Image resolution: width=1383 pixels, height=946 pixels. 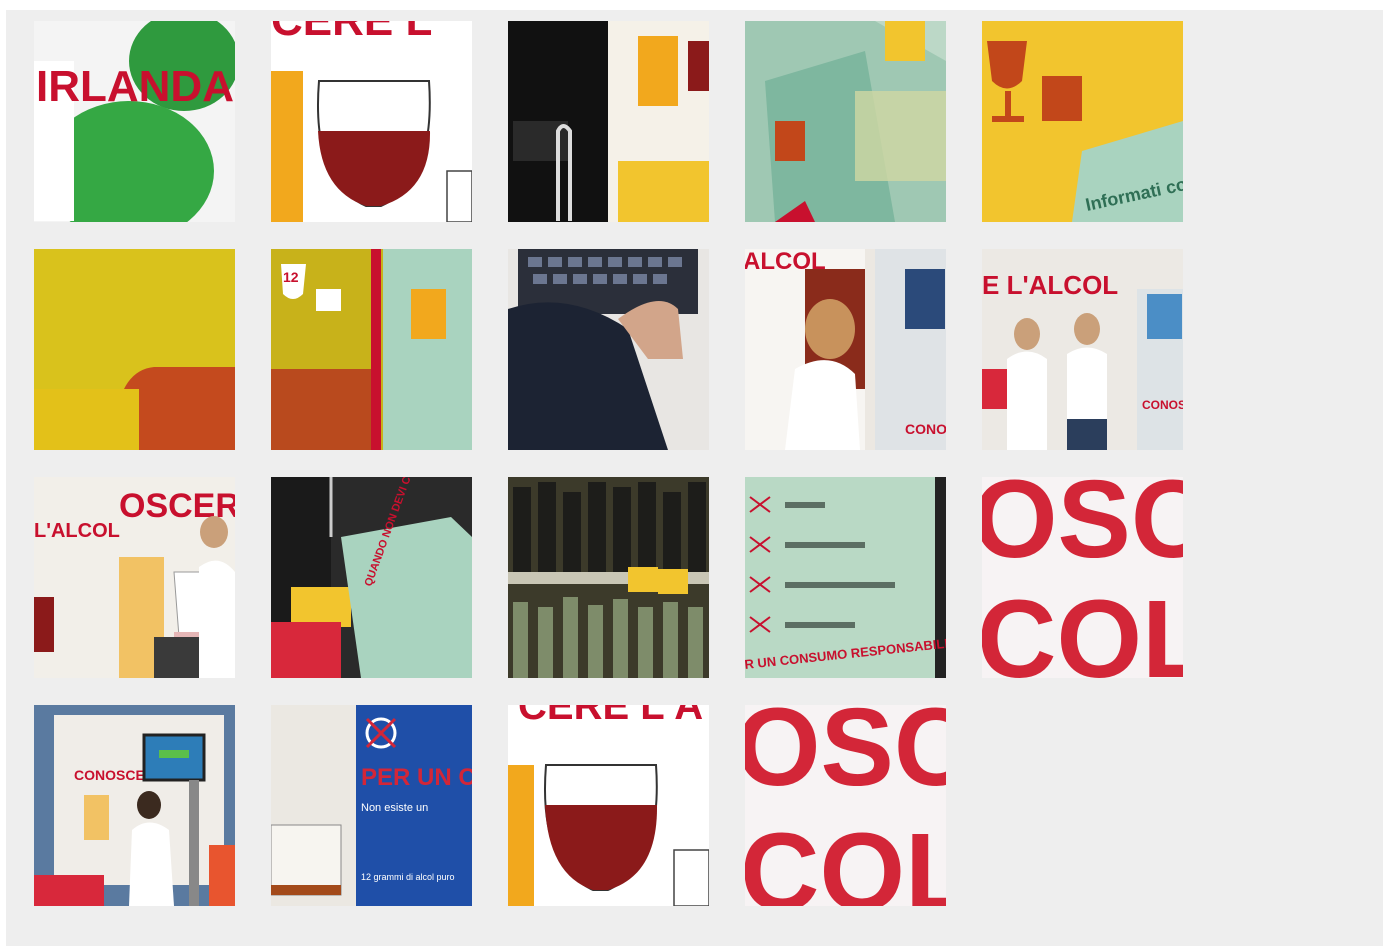 I want to click on thumbnail-text: 12, so click(x=291, y=277).